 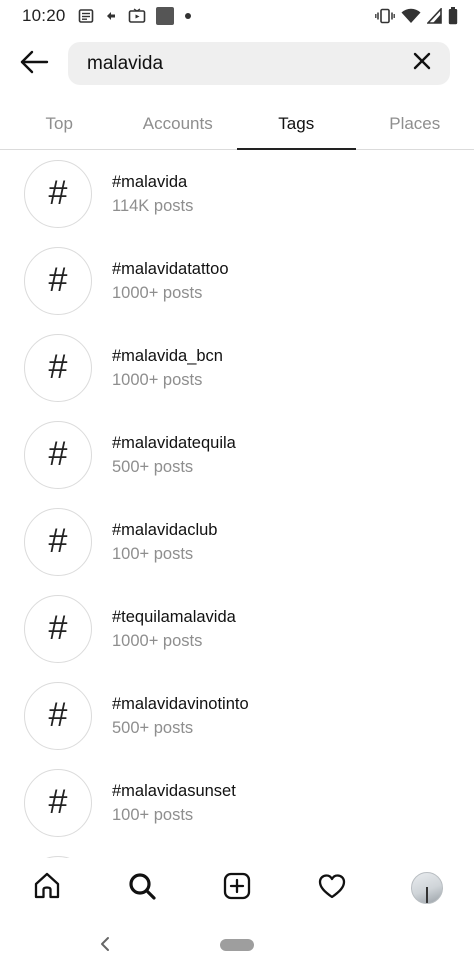 What do you see at coordinates (296, 125) in the screenshot?
I see `tab-tags: Tags` at bounding box center [296, 125].